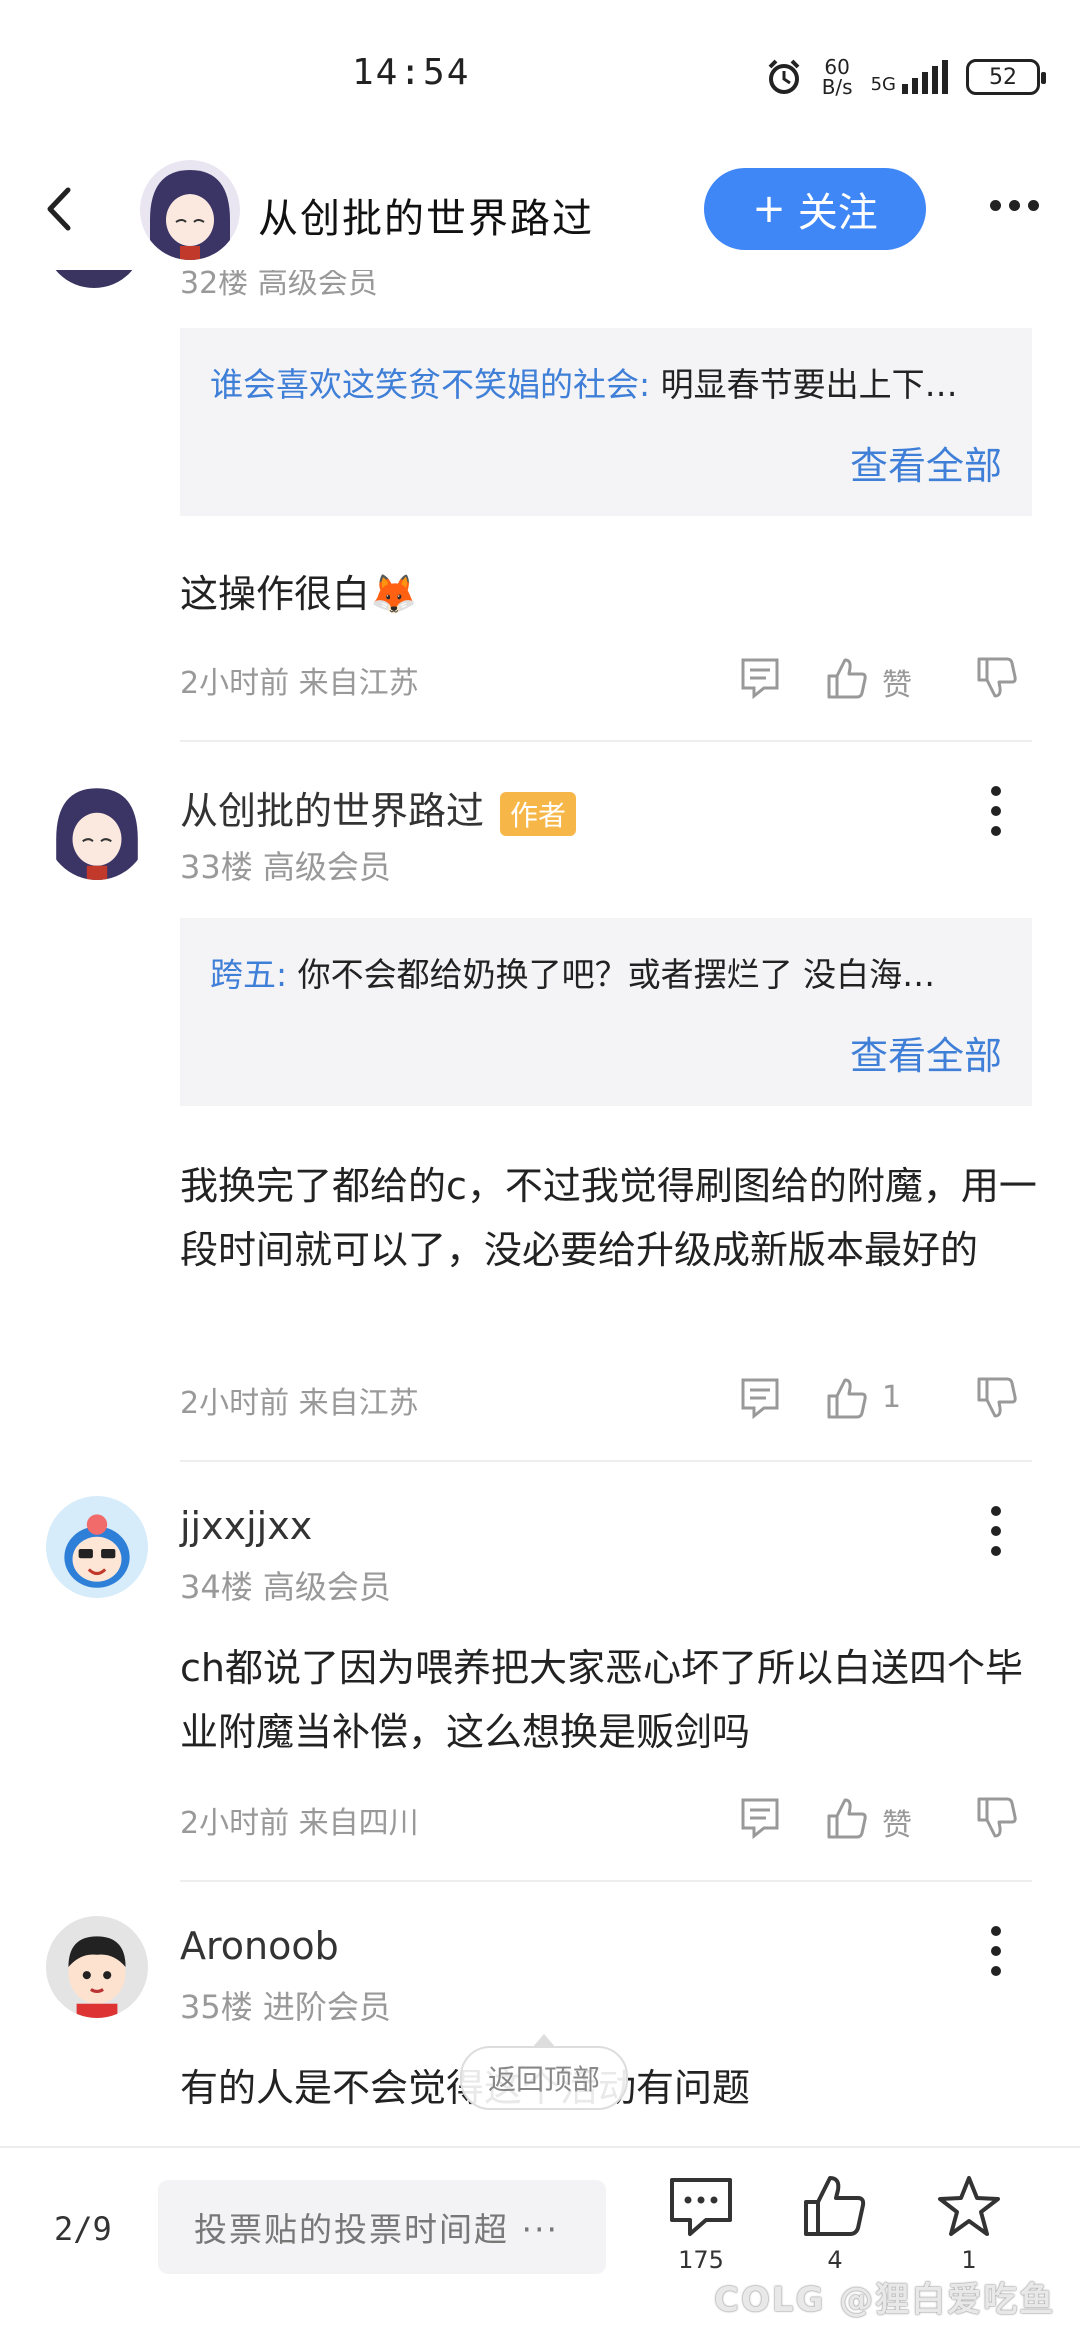  Describe the element at coordinates (299, 1823) in the screenshot. I see `post-meta: 2小时前 来自四川` at that location.